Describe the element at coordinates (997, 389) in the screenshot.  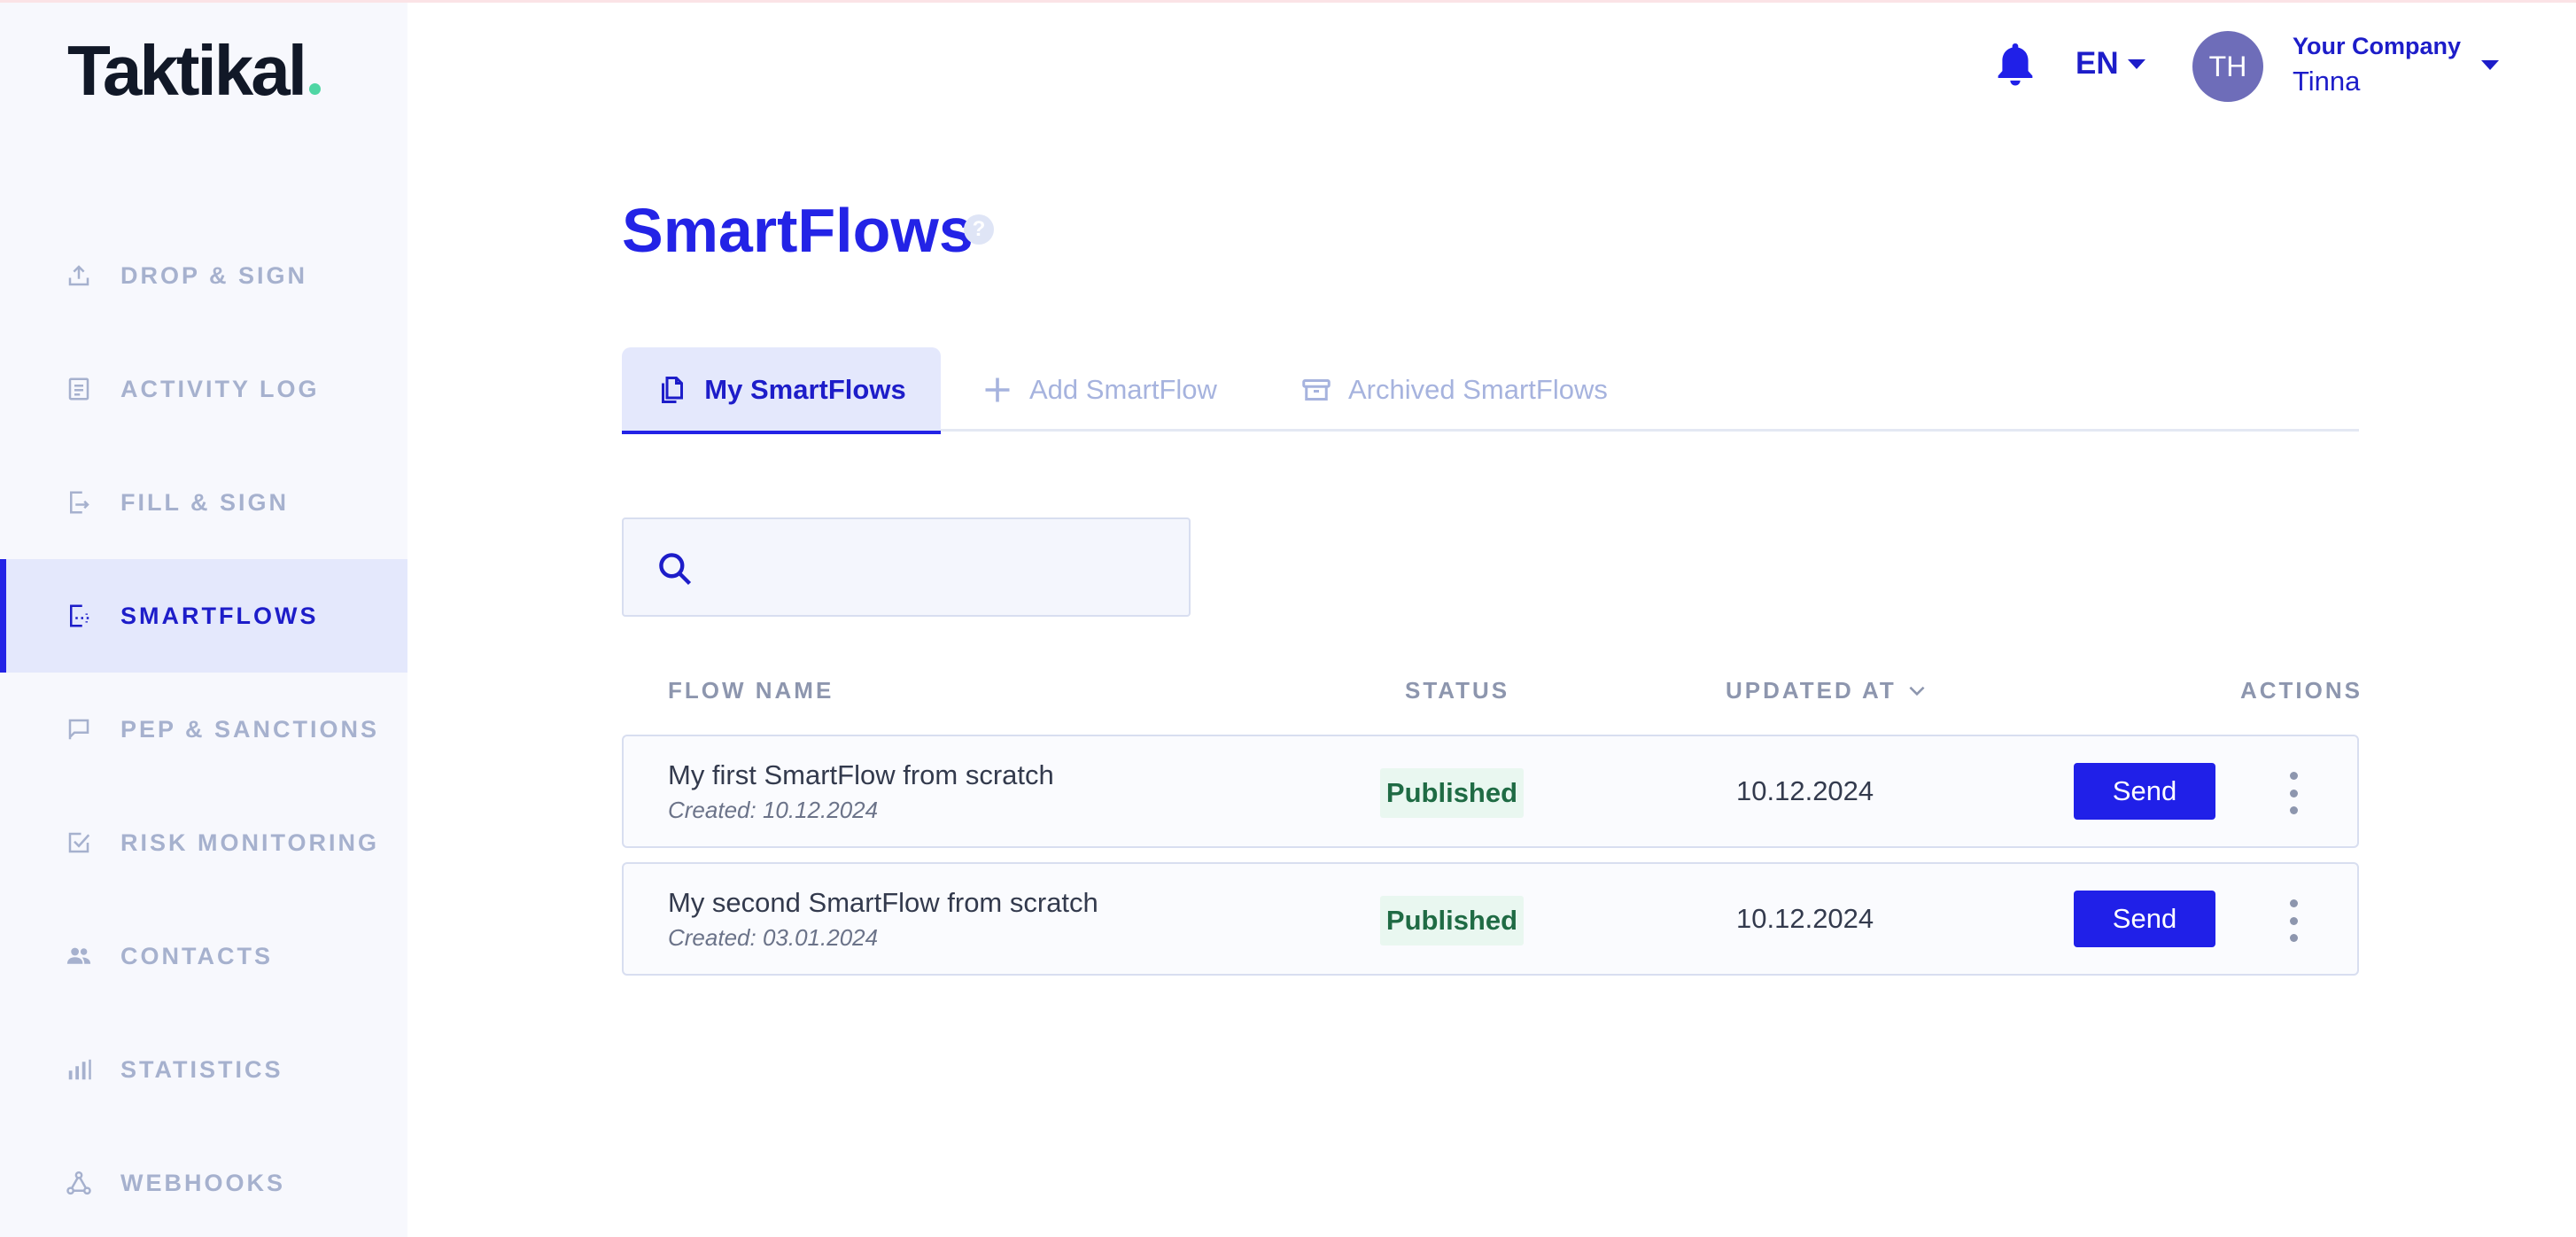
I see `plus-icon` at that location.